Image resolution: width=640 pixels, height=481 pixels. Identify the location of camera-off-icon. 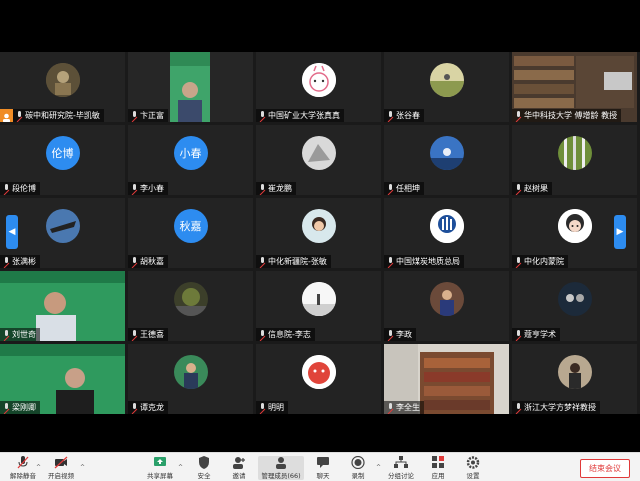
(61, 462).